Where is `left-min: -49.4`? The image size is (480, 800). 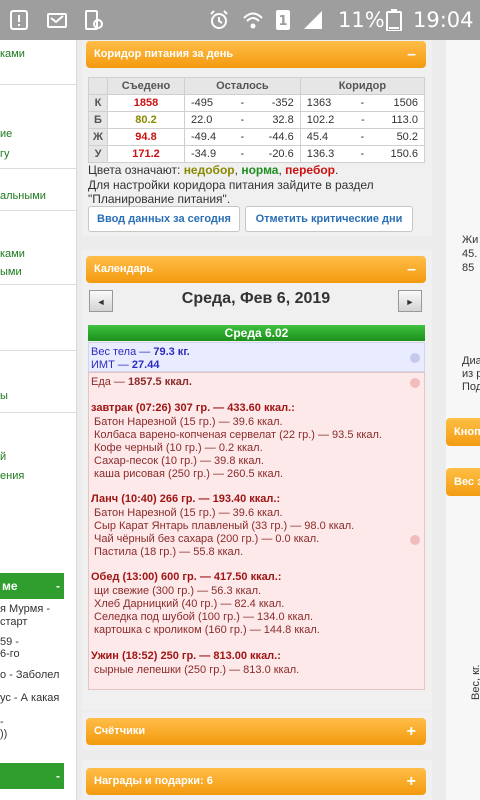 left-min: -49.4 is located at coordinates (204, 137).